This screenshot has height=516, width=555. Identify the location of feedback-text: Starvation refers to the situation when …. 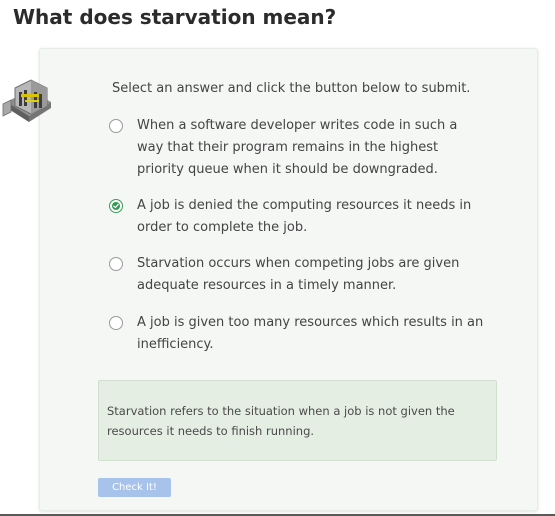
(281, 421).